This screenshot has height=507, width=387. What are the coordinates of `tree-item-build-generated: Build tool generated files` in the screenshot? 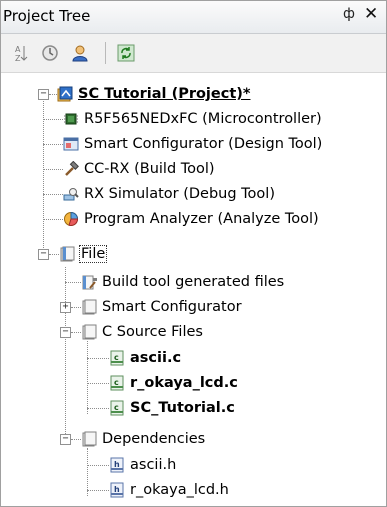 It's located at (182, 282).